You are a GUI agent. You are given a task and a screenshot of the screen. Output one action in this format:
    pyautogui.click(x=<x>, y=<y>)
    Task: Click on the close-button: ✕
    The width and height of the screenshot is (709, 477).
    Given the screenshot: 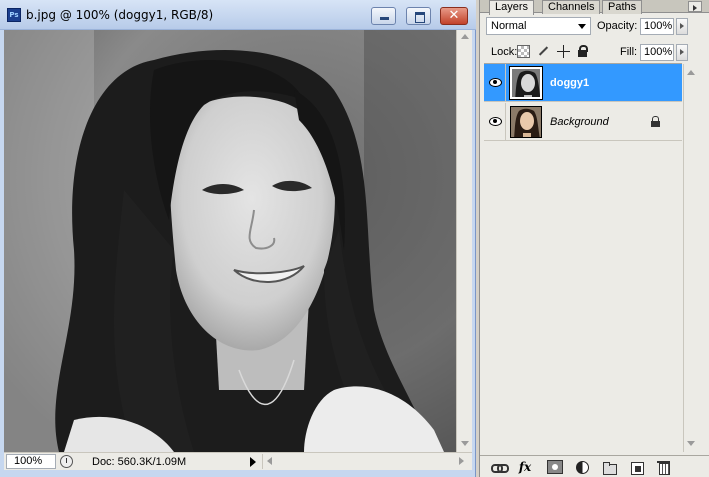 What is the action you would take?
    pyautogui.click(x=454, y=16)
    